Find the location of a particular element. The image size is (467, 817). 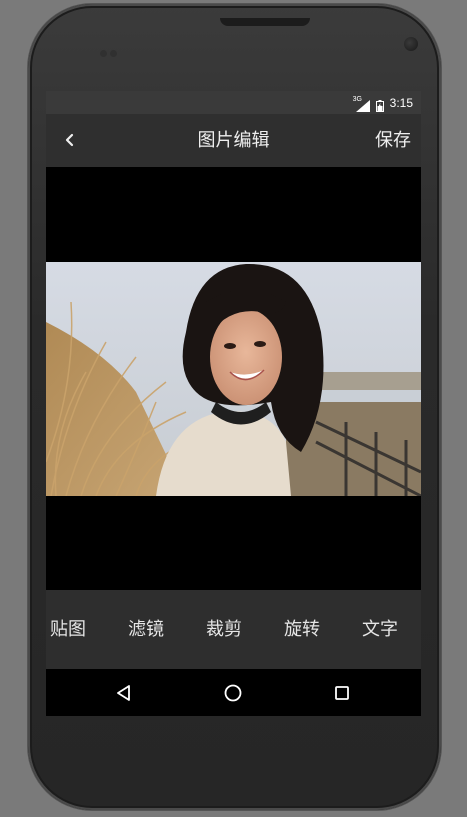

nav-back-button is located at coordinates (124, 693).